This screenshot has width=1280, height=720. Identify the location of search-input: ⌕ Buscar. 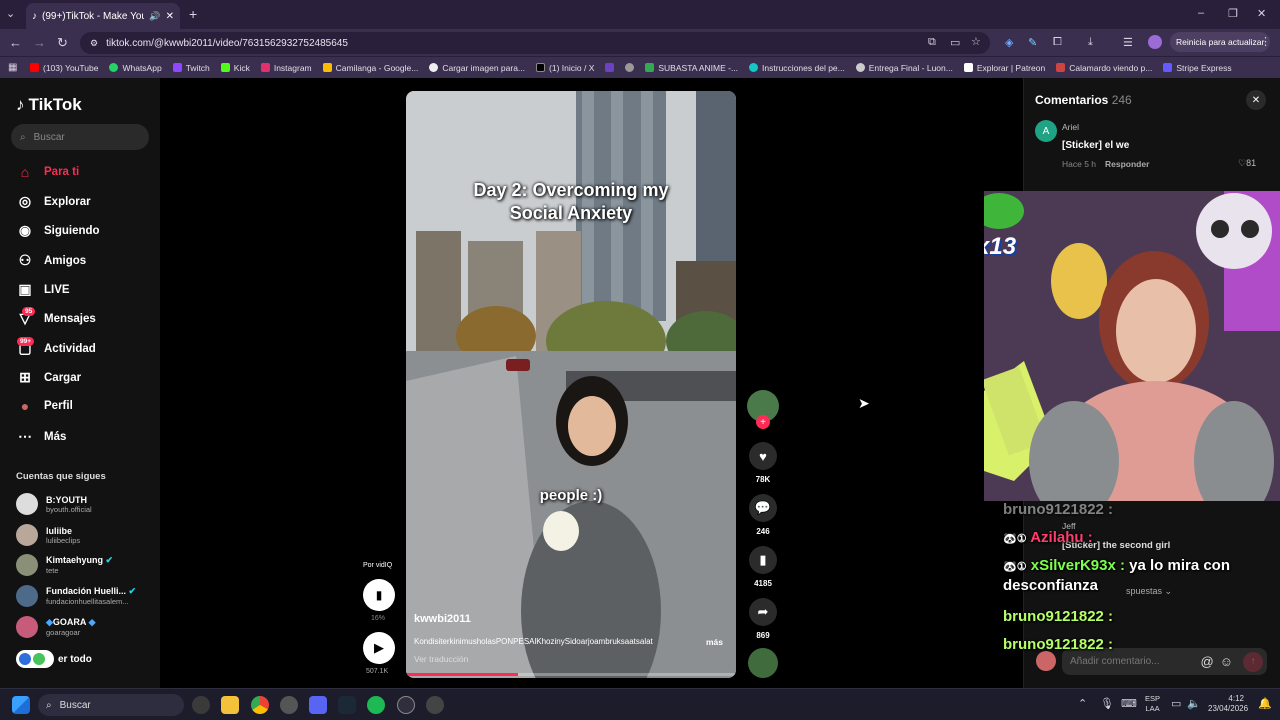
(80, 137).